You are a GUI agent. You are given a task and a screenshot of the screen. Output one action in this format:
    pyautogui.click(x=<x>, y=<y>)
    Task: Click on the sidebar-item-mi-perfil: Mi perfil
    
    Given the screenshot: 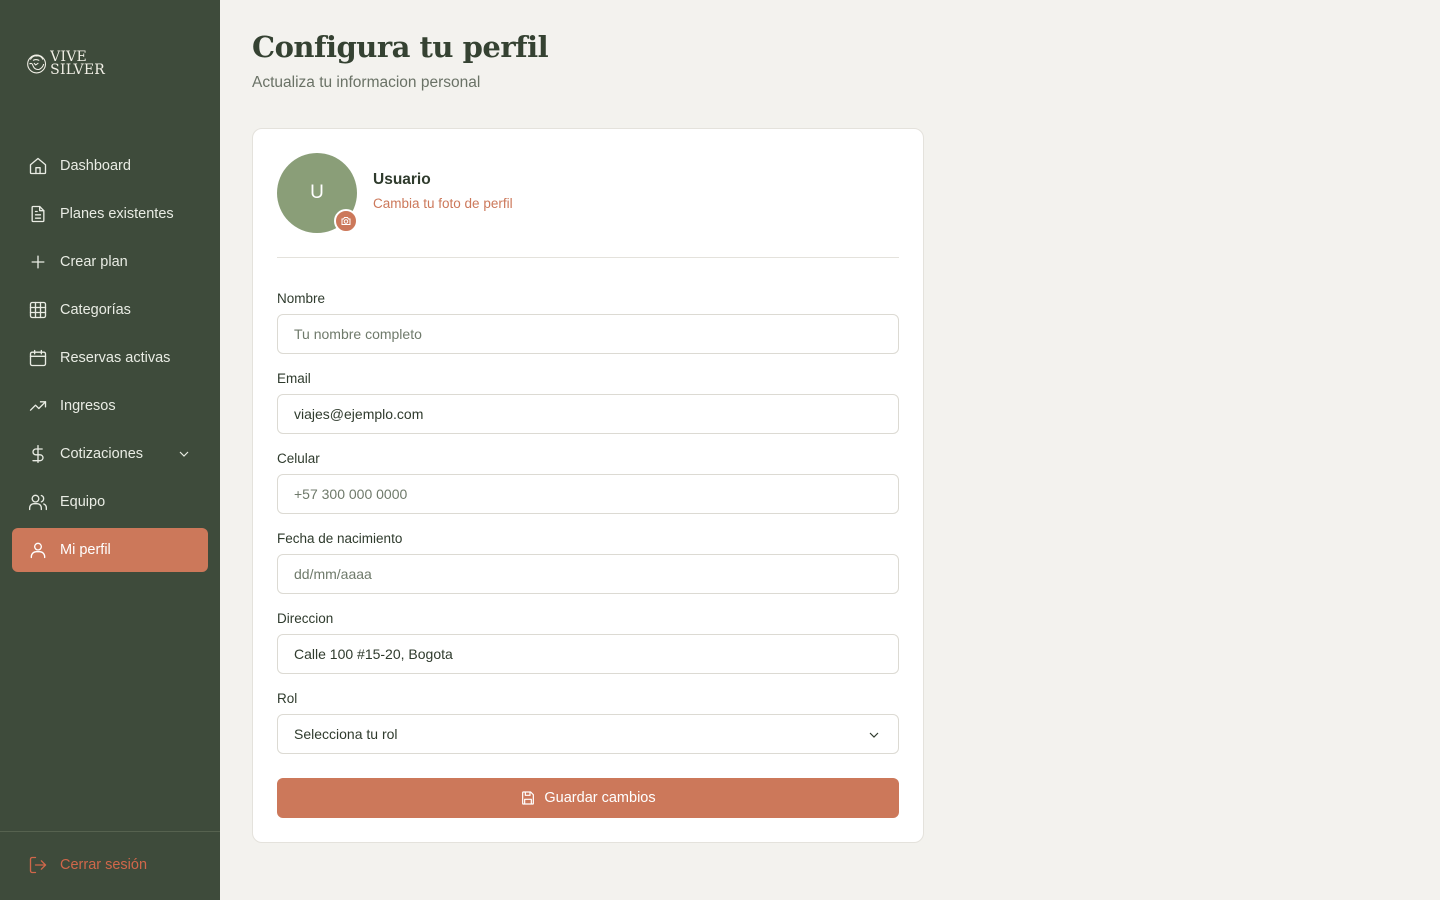 What is the action you would take?
    pyautogui.click(x=110, y=550)
    